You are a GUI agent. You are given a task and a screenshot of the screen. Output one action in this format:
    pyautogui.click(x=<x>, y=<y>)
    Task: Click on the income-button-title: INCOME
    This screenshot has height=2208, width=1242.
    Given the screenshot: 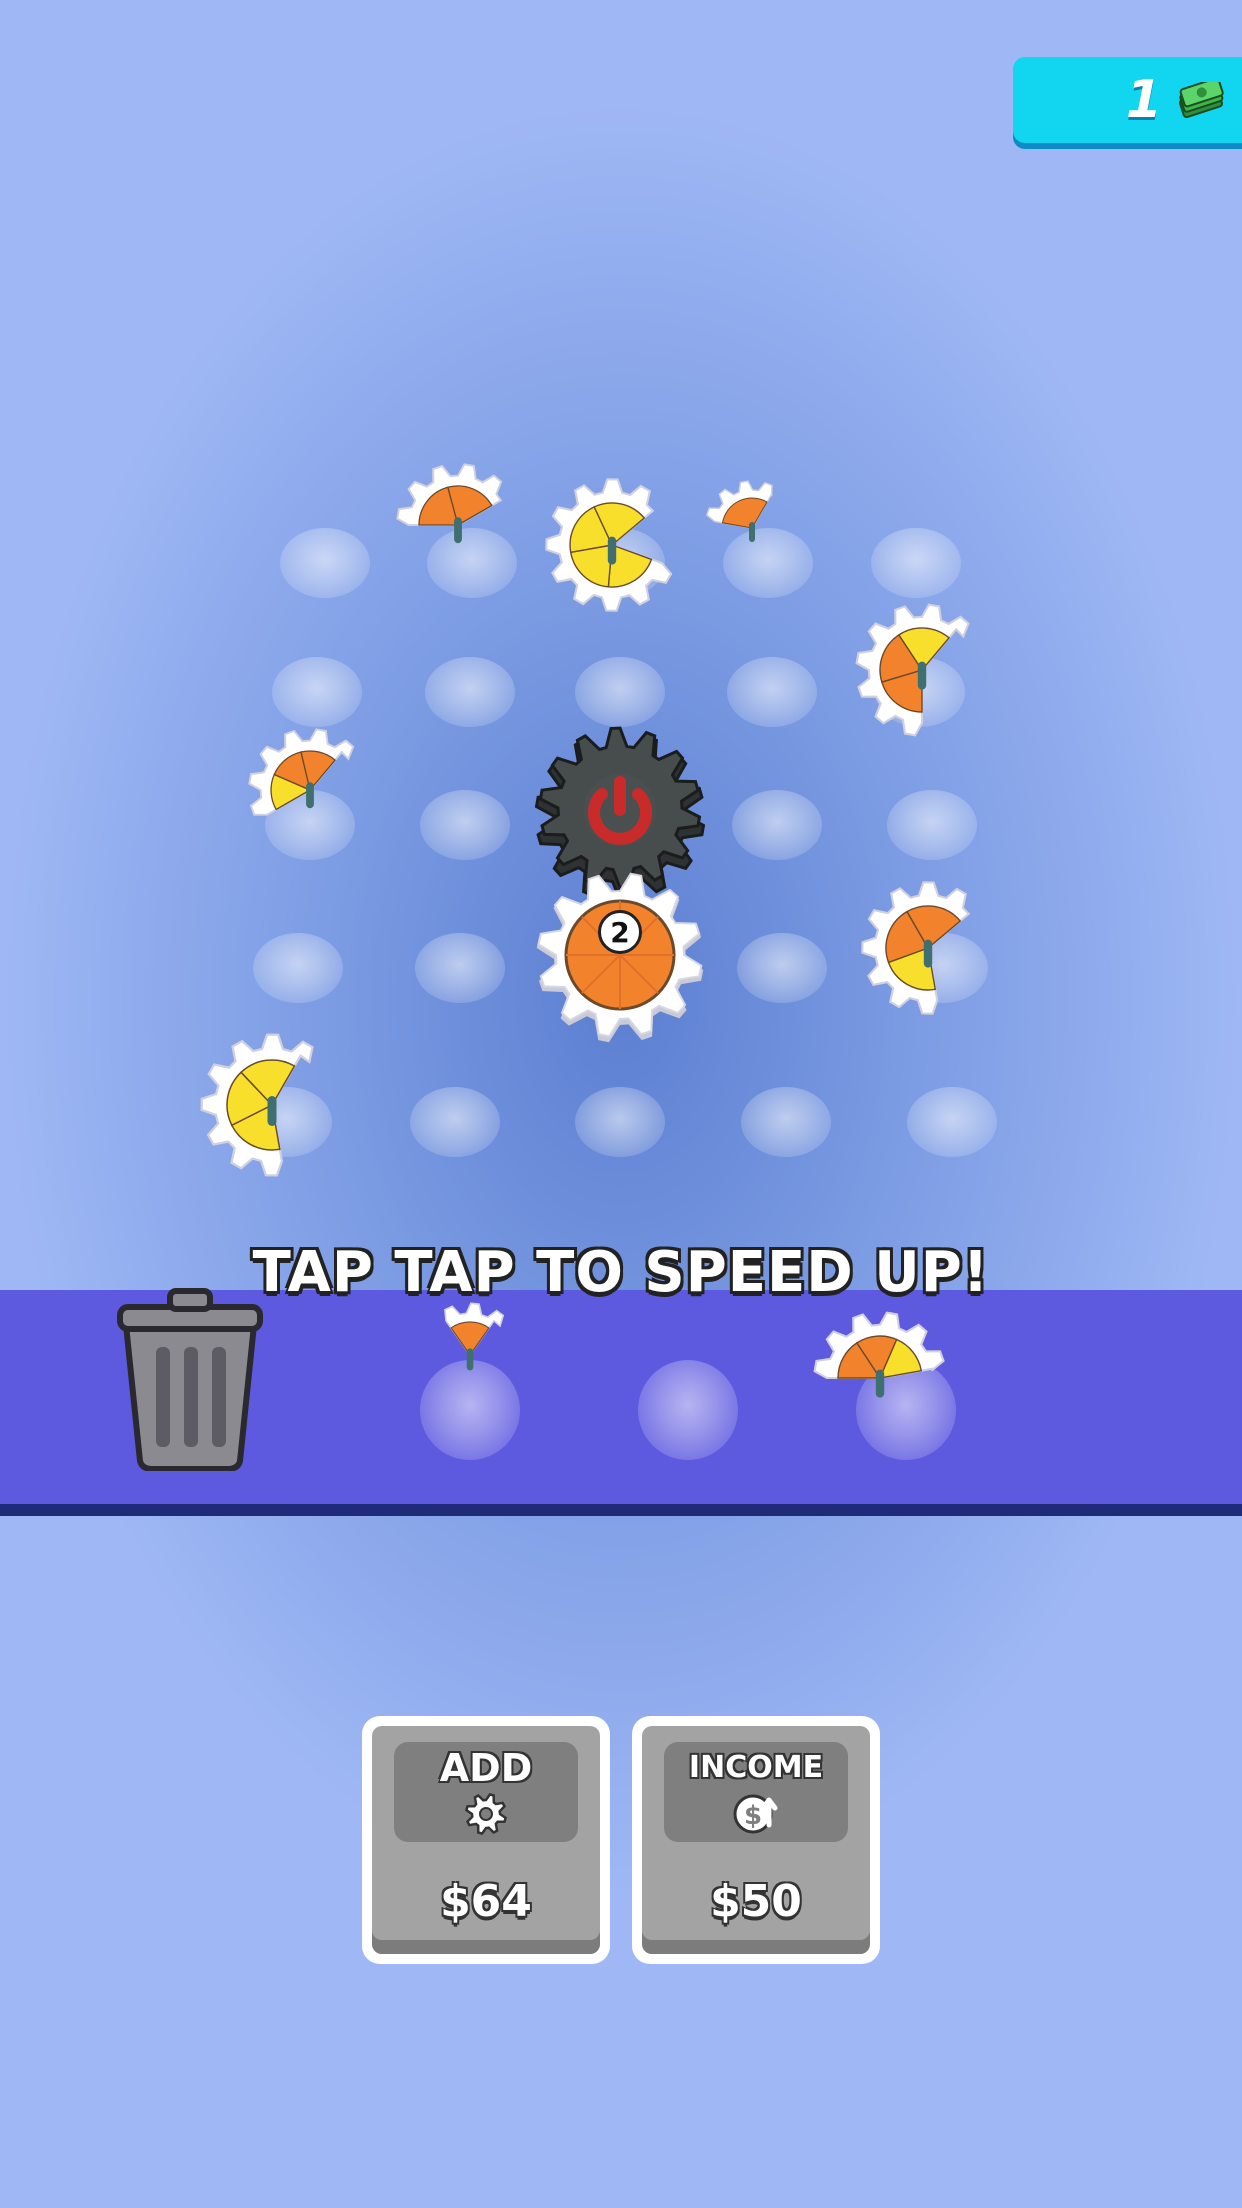 What is the action you would take?
    pyautogui.click(x=756, y=1767)
    